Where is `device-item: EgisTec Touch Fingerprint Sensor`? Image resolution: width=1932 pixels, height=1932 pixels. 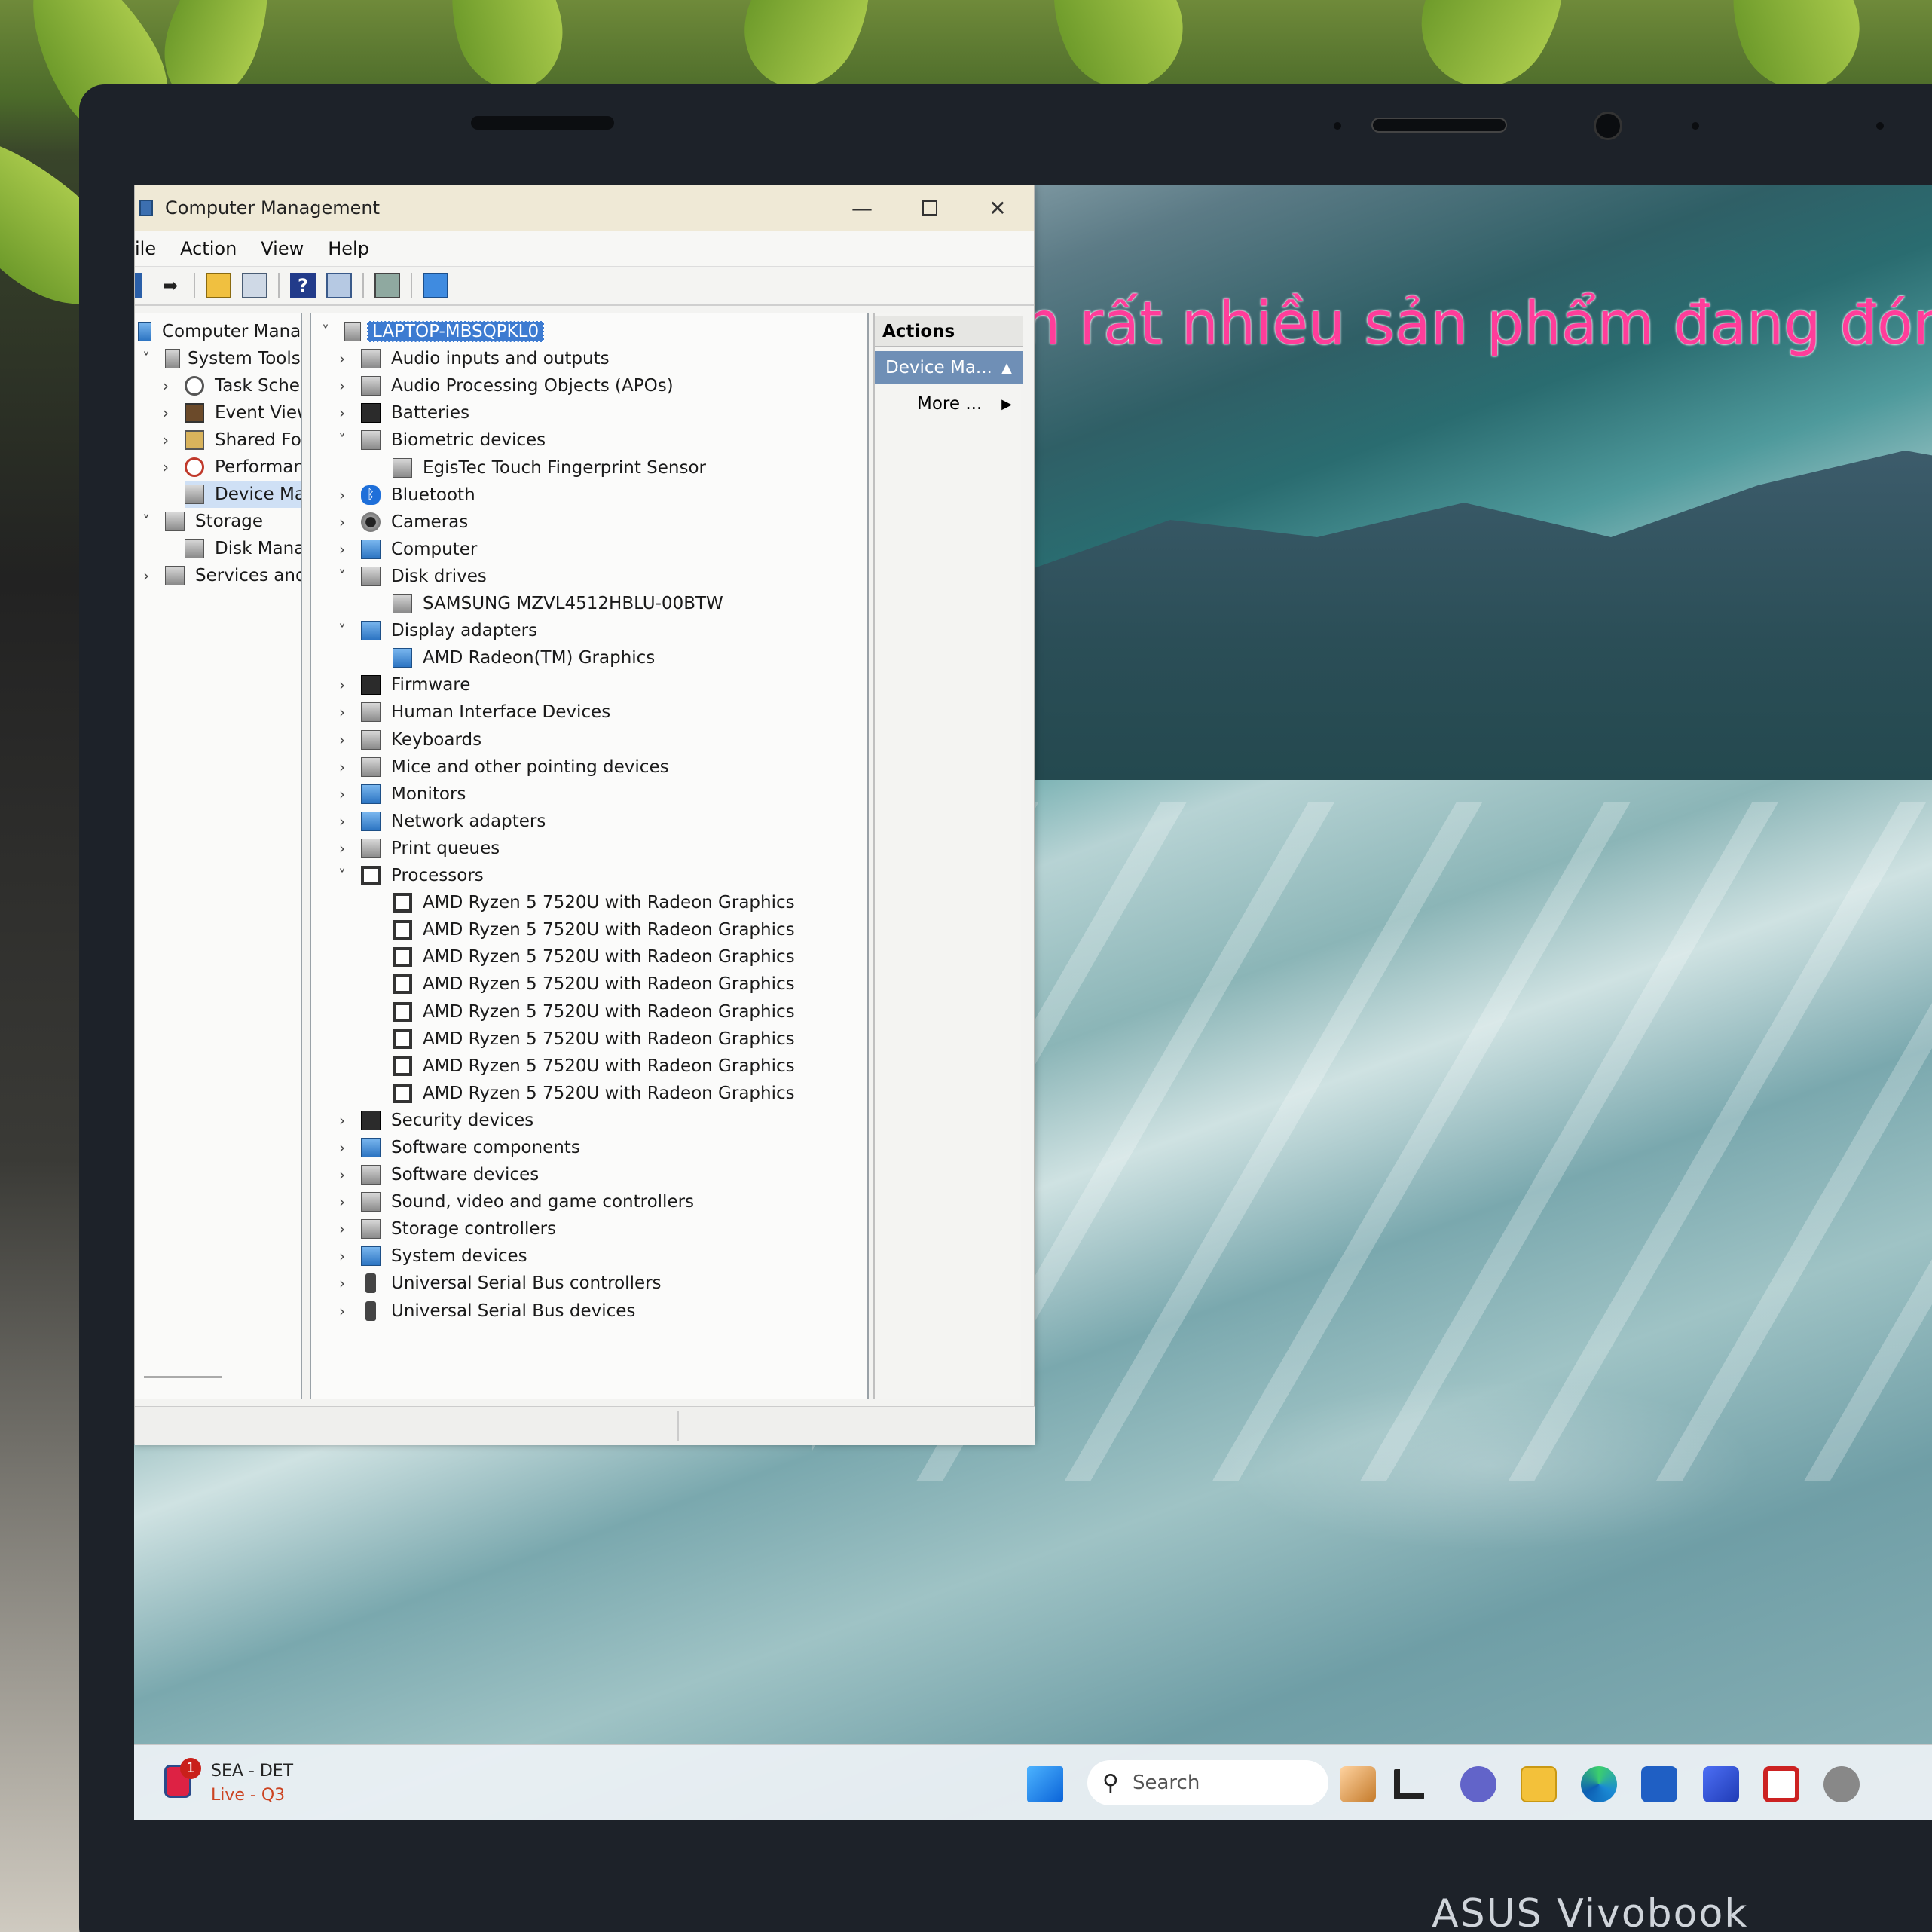
device-item: EgisTec Touch Fingerprint Sensor is located at coordinates (549, 467).